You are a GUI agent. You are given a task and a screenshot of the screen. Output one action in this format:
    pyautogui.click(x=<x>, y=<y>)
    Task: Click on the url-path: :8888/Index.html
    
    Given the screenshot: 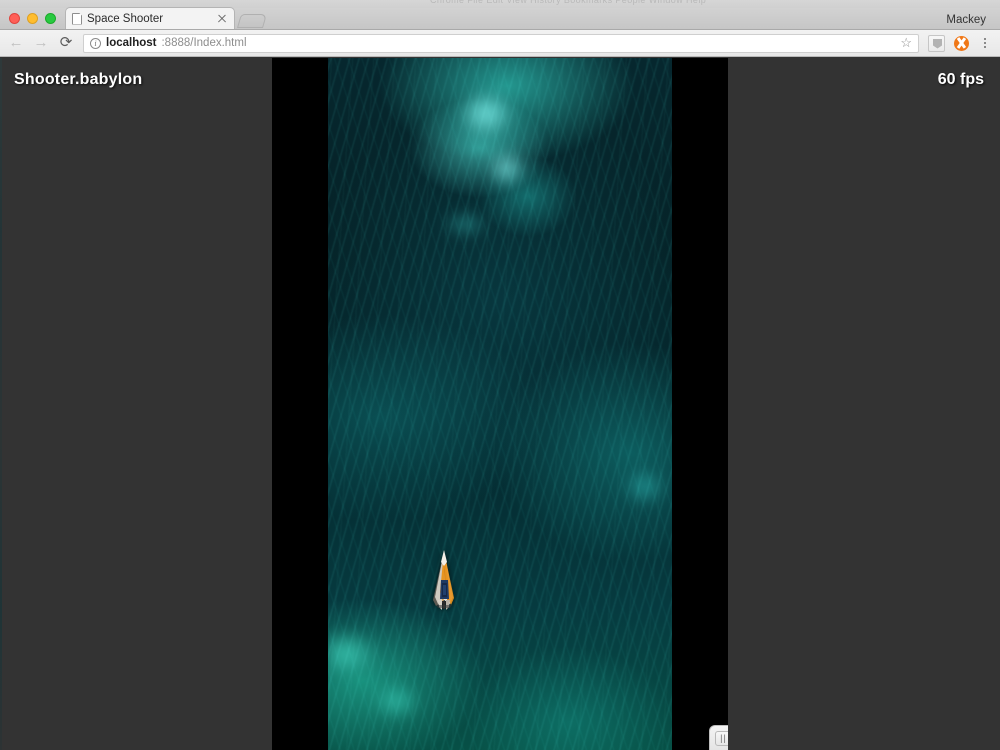 What is the action you would take?
    pyautogui.click(x=204, y=43)
    